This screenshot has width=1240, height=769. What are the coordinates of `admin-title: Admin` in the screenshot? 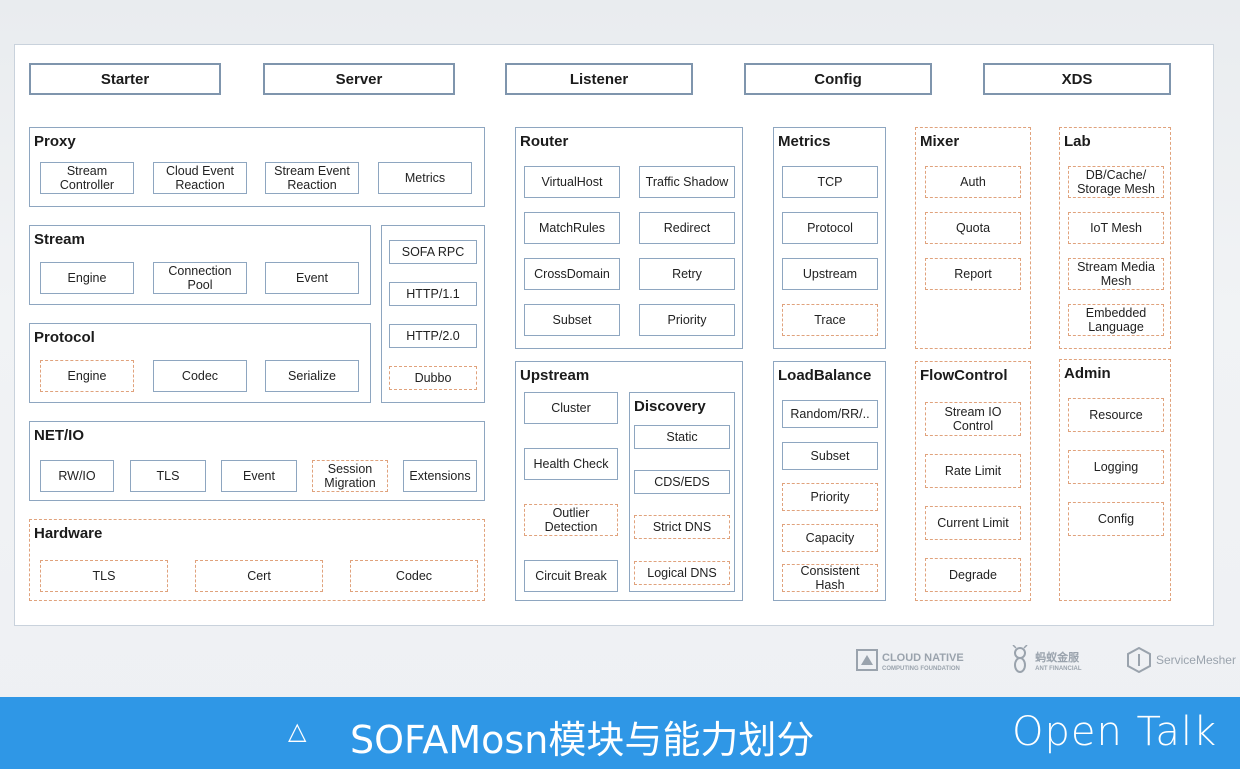 It's located at (1087, 373).